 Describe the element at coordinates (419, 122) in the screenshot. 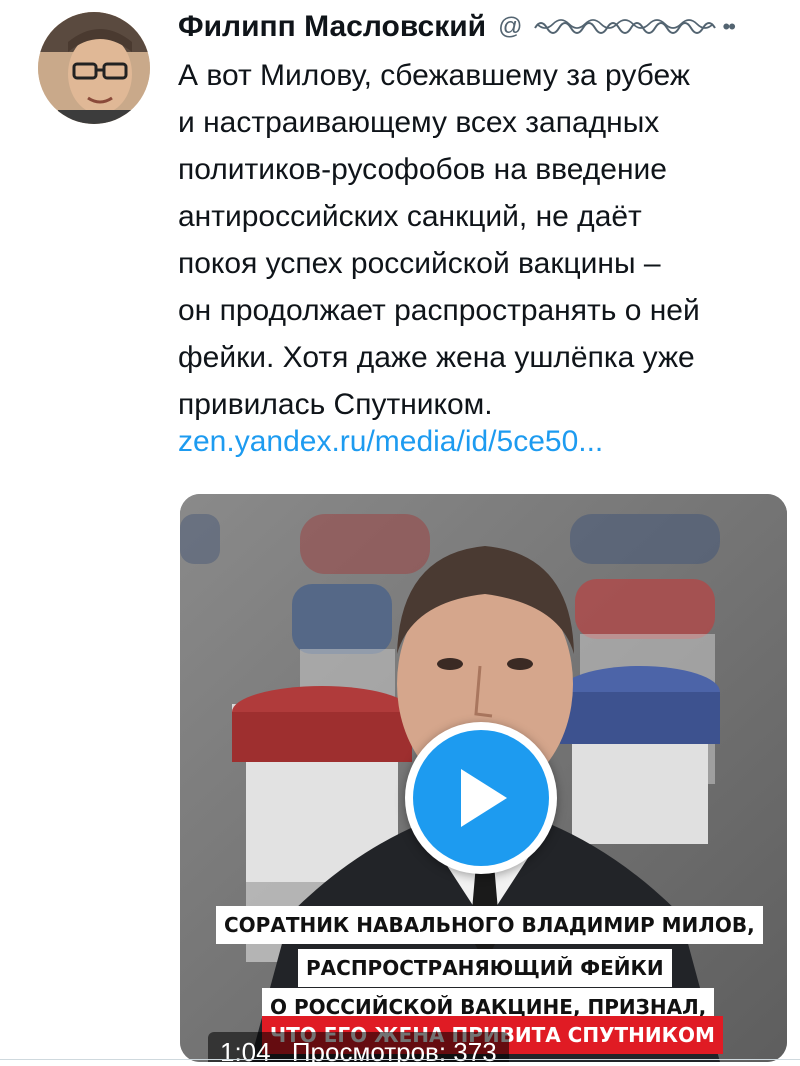

I see `tweet-text-line: и настраивающему всех западных` at that location.